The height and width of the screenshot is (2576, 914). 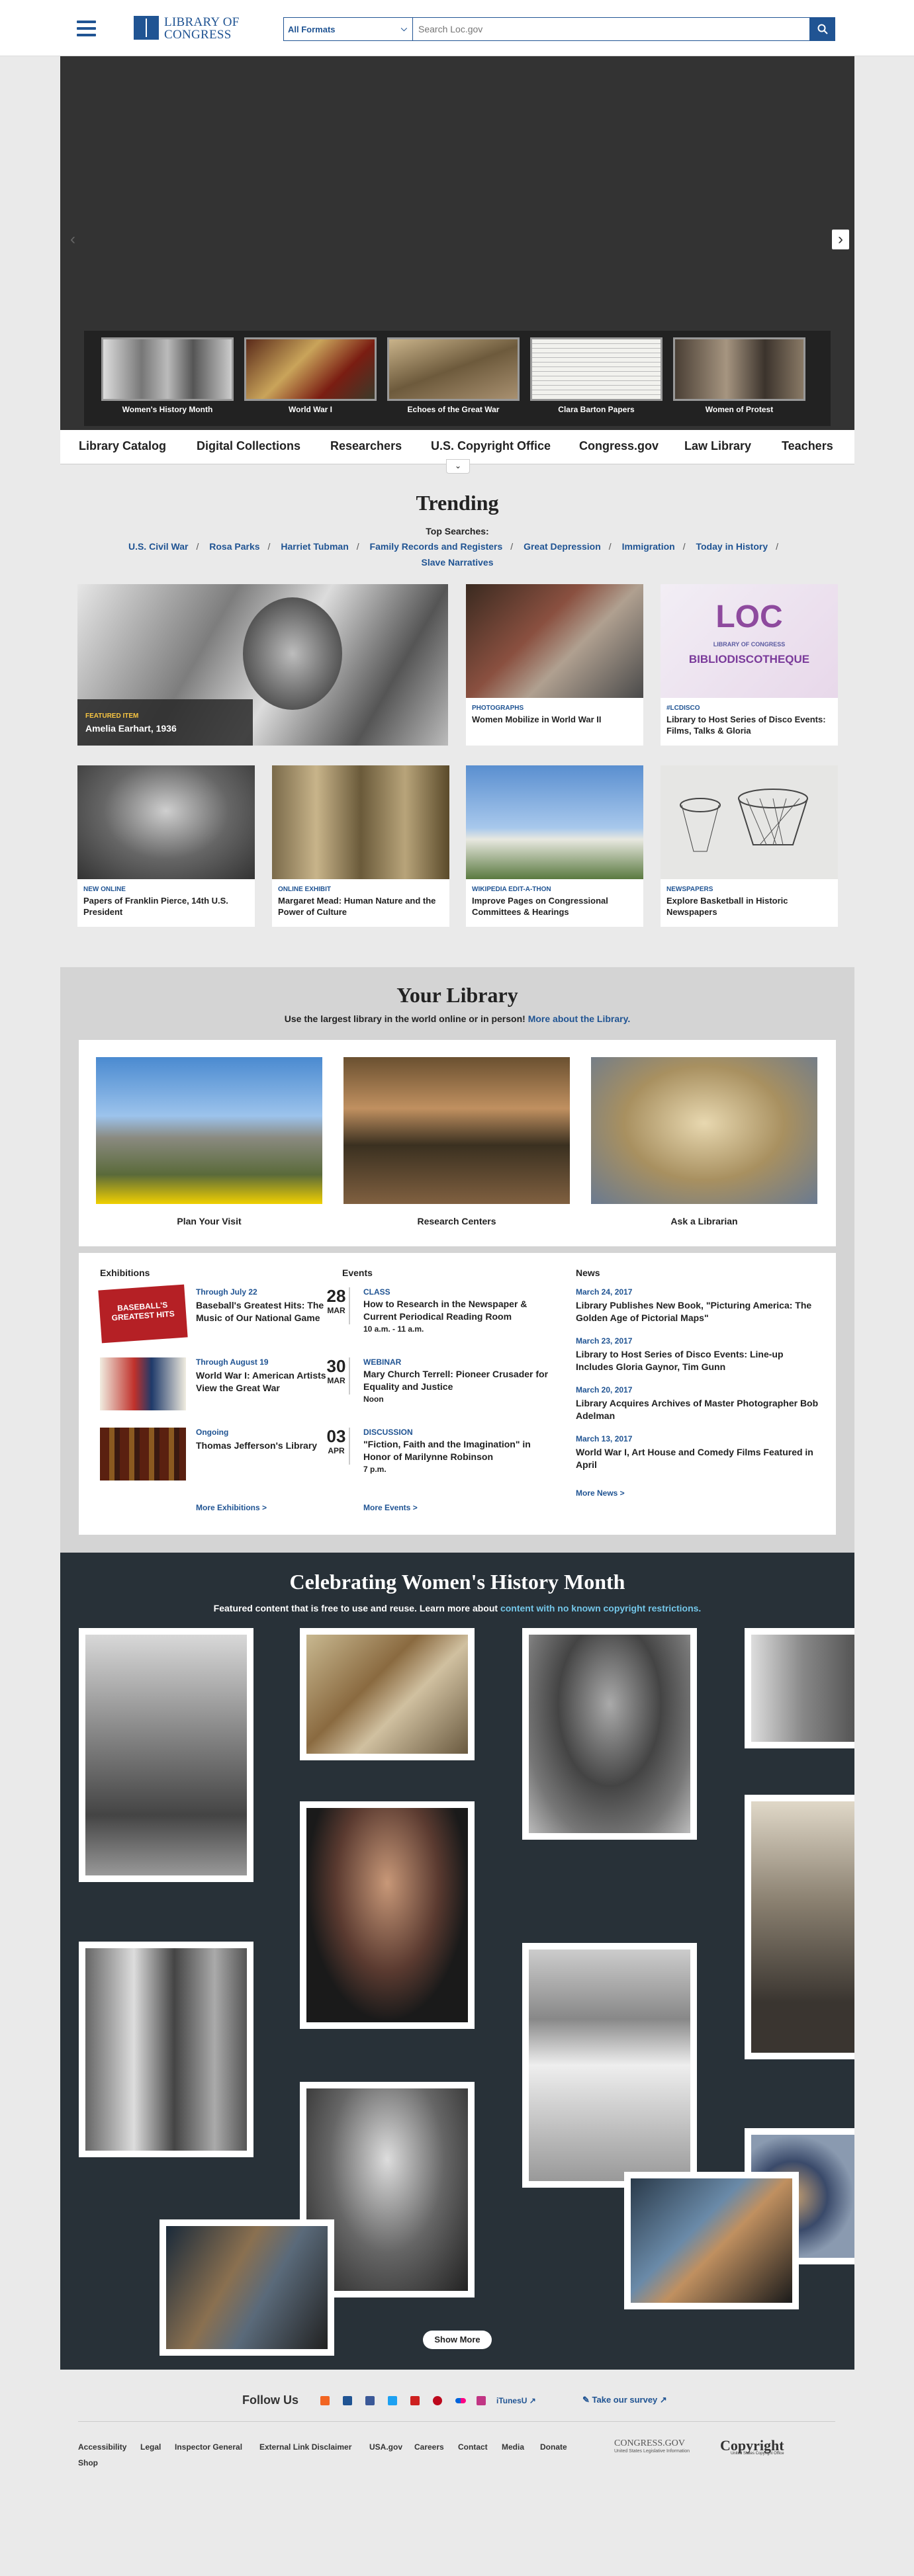 I want to click on nav-teachers: Teachers, so click(x=808, y=446).